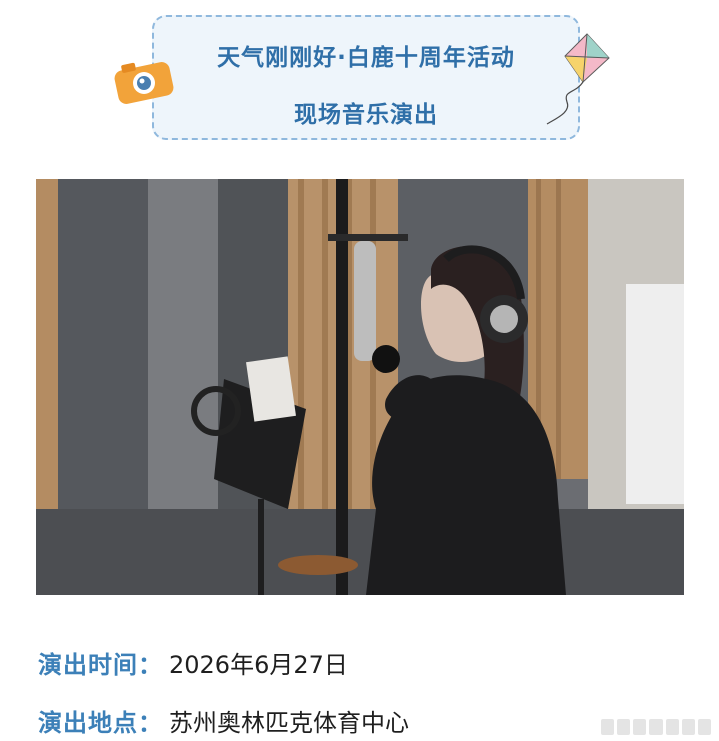 The width and height of the screenshot is (719, 741). What do you see at coordinates (366, 58) in the screenshot?
I see `banner-title: 天气刚刚好·白鹿十周年活动` at bounding box center [366, 58].